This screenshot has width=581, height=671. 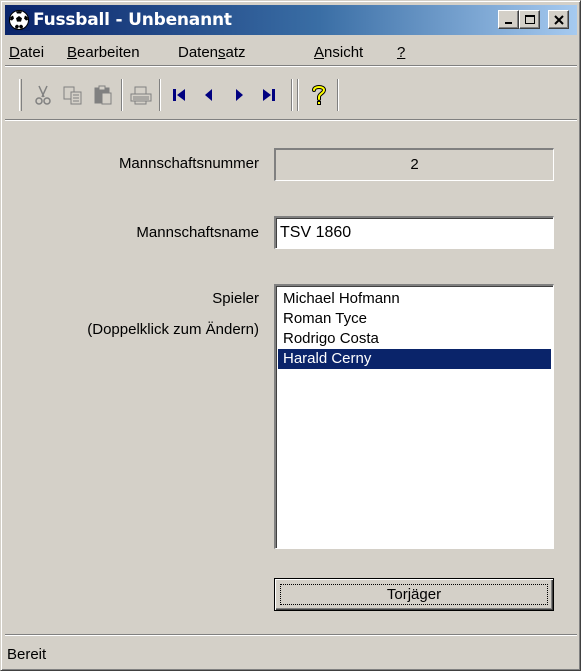 I want to click on next-record-icon, so click(x=239, y=95).